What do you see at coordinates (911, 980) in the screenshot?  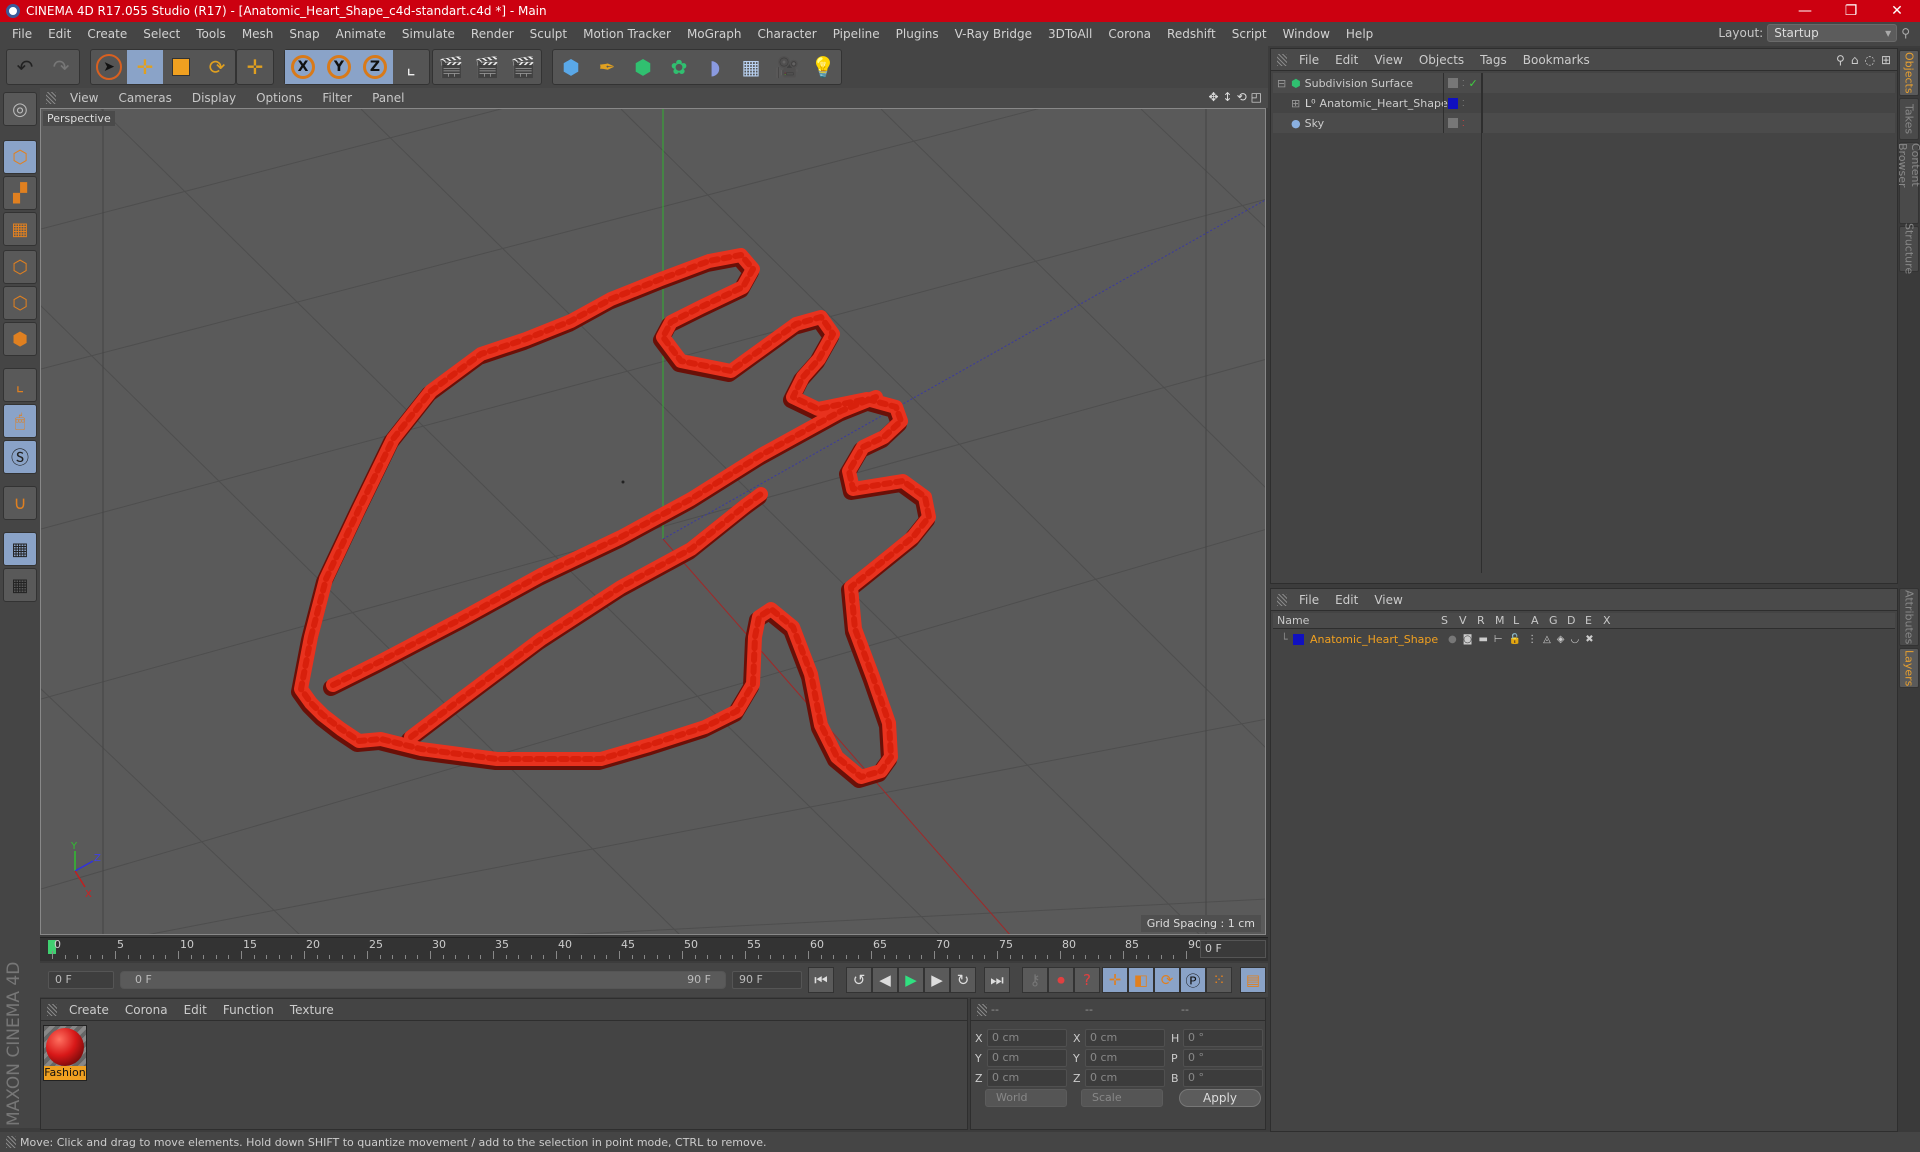 I see `play-icon: ▶` at bounding box center [911, 980].